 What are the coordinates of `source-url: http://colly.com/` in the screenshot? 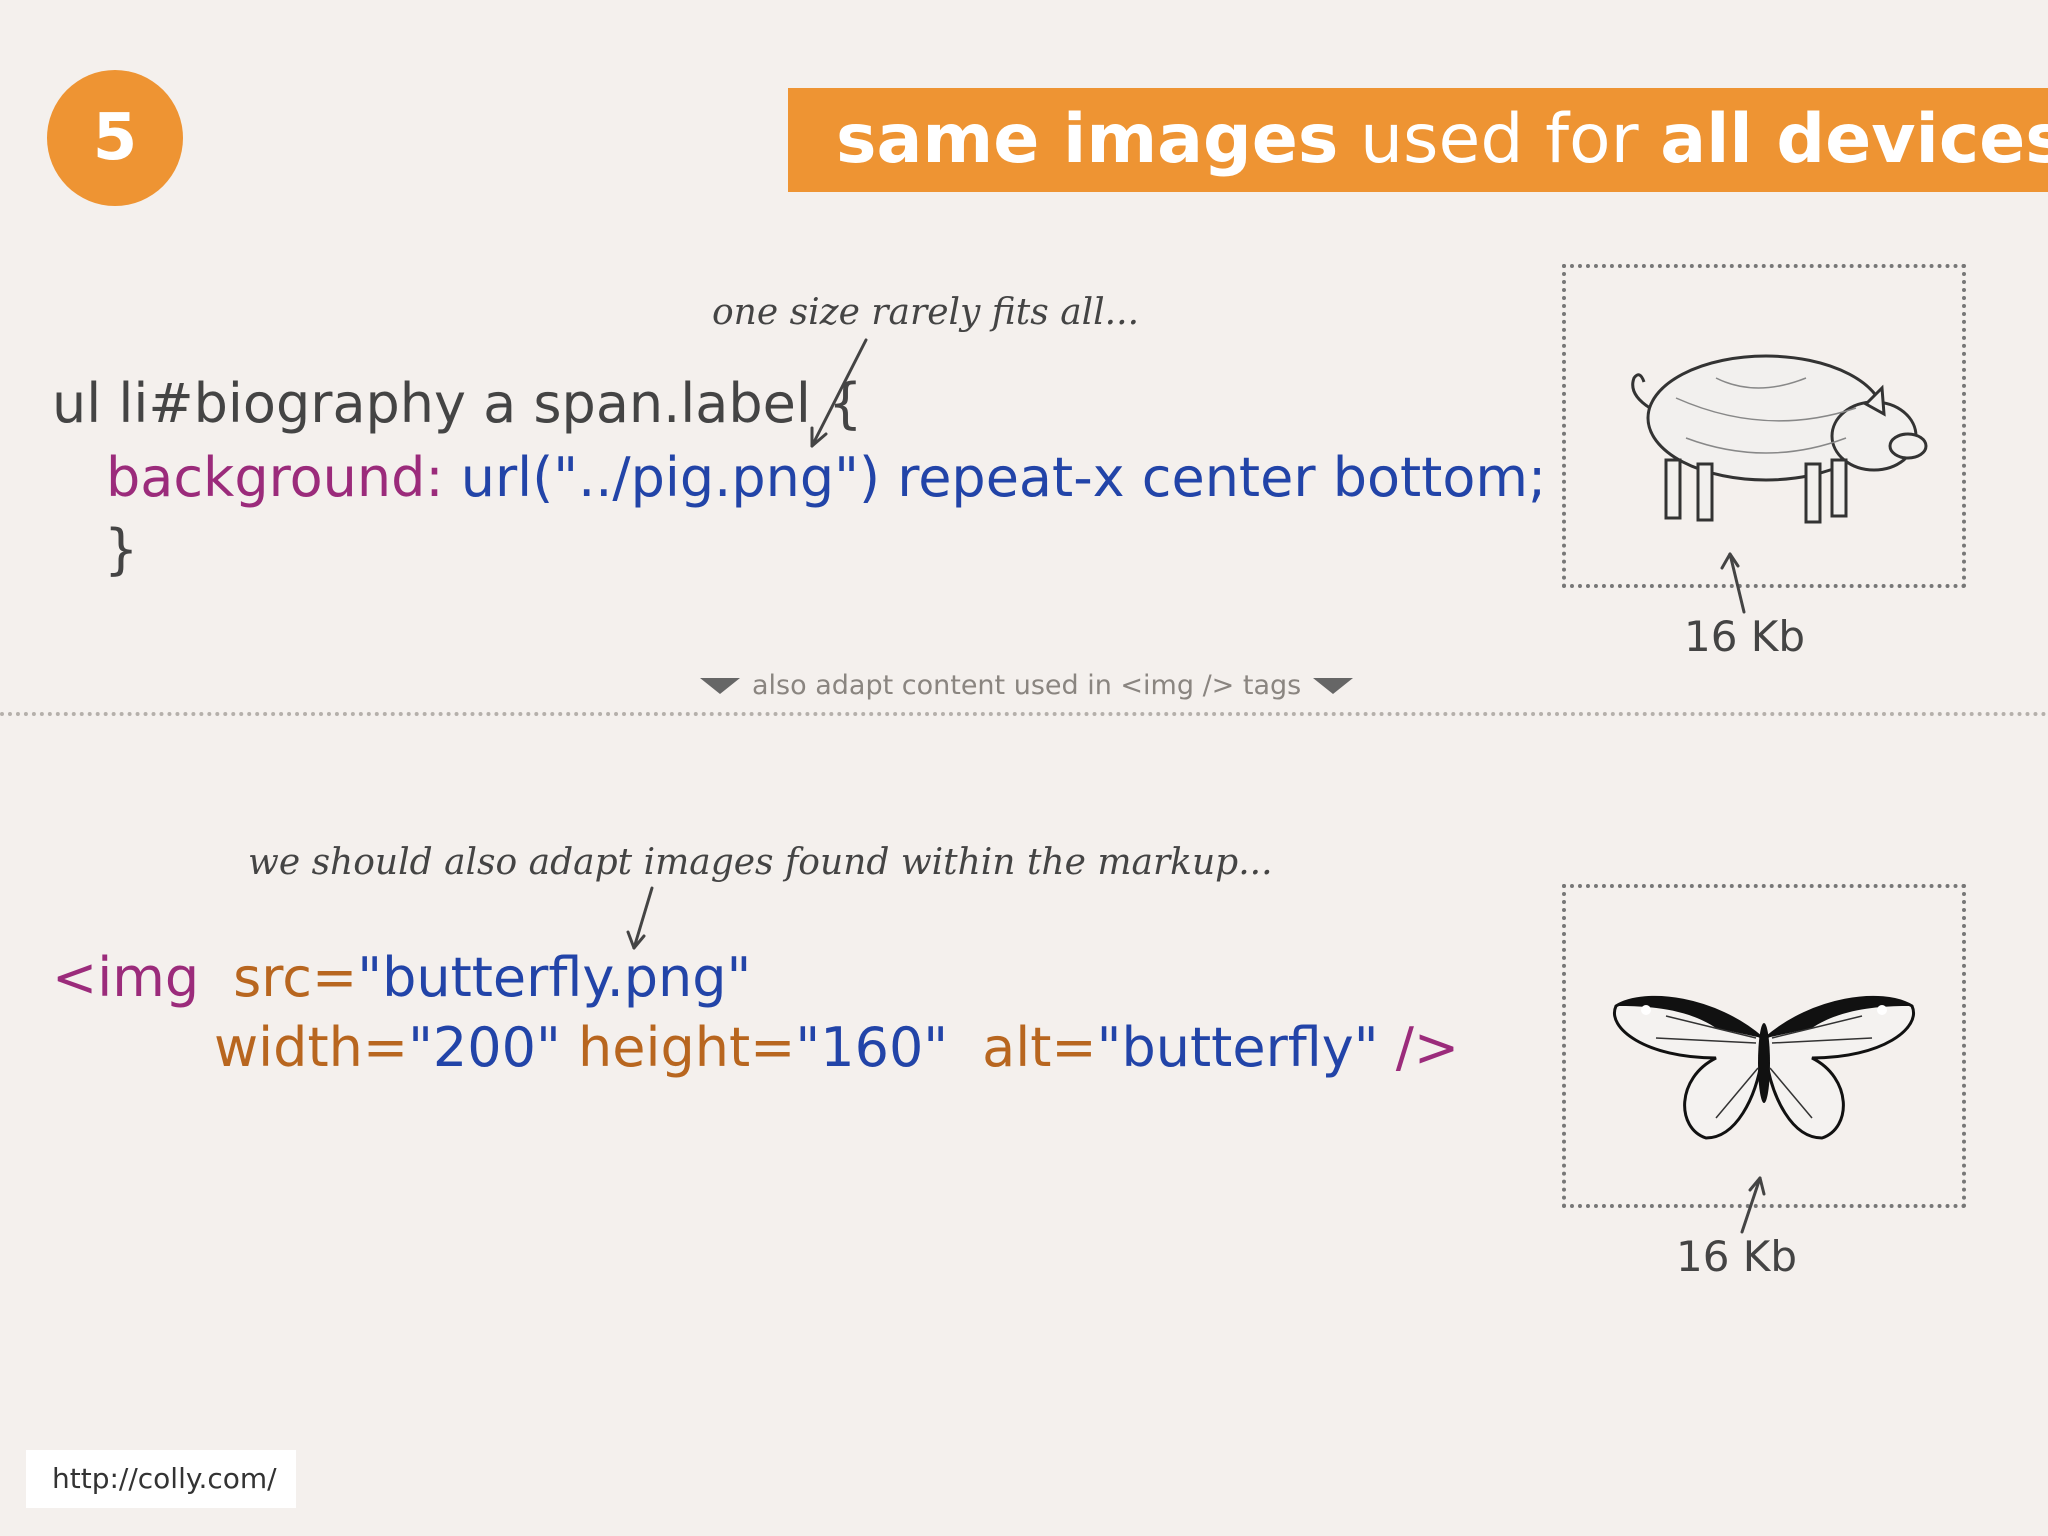 It's located at (164, 1478).